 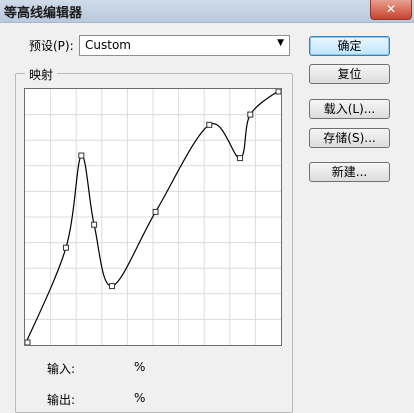 I want to click on output-label: 输出:, so click(x=61, y=400).